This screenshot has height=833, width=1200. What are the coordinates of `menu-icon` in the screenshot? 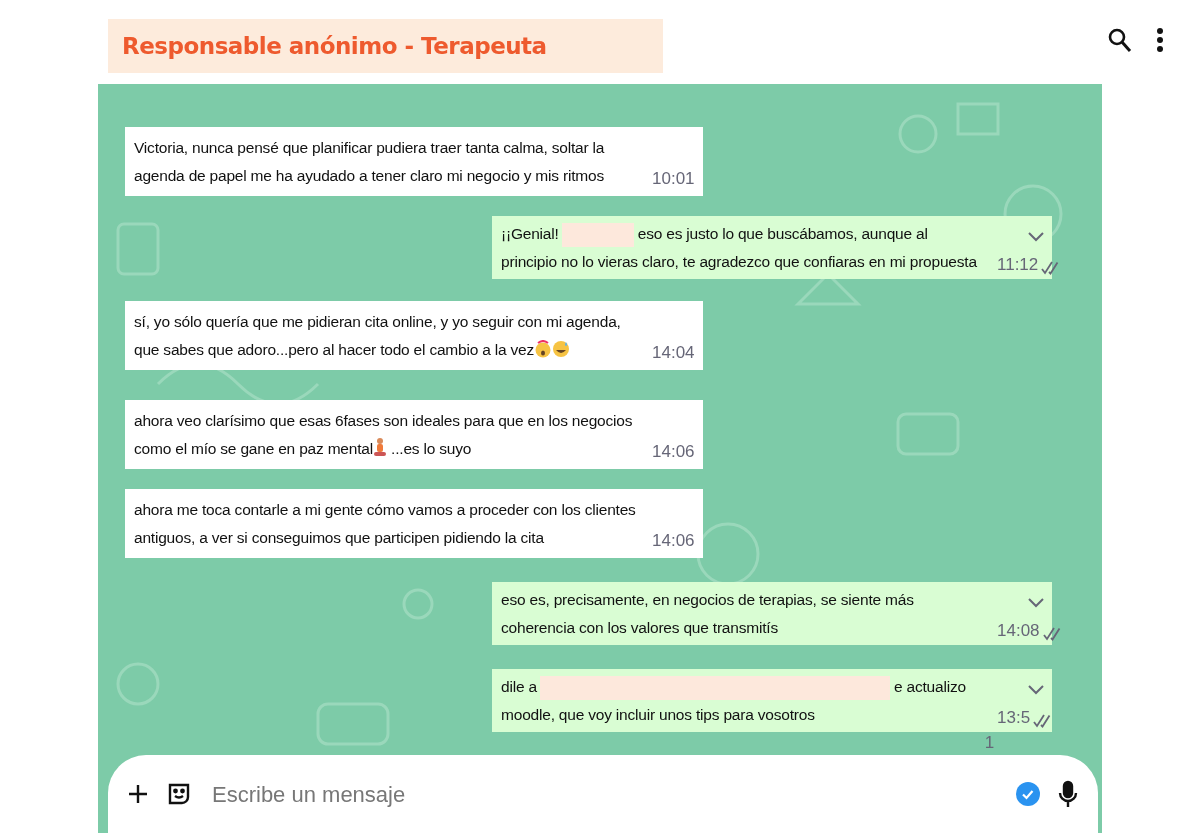 It's located at (1160, 40).